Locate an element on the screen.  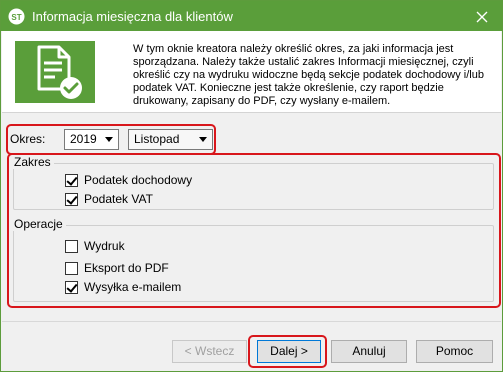
wydruk-checkbox: Wydruk is located at coordinates (95, 246).